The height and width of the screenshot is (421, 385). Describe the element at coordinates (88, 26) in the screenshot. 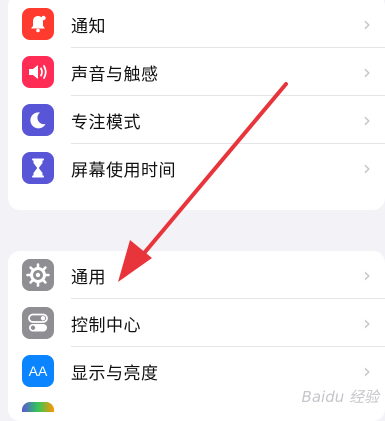

I see `settings-row-label: 通知` at that location.